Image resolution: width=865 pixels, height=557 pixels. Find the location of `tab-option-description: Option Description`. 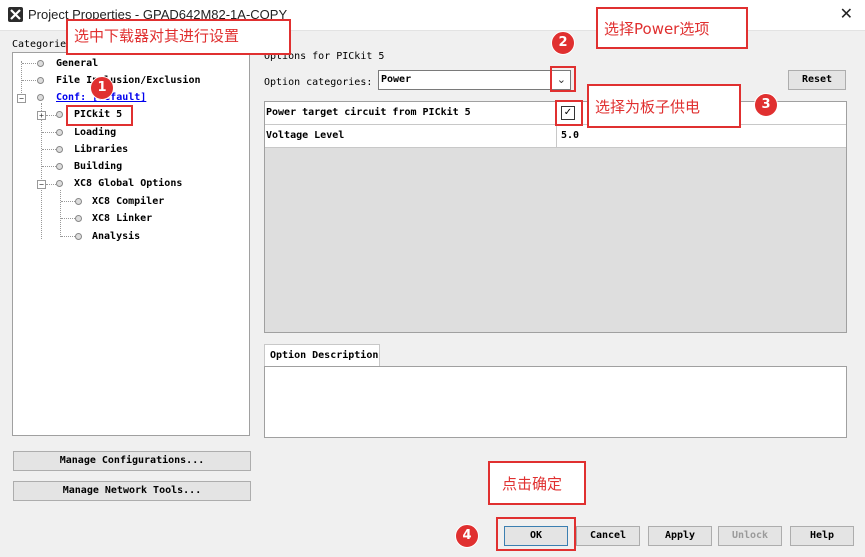

tab-option-description: Option Description is located at coordinates (322, 355).